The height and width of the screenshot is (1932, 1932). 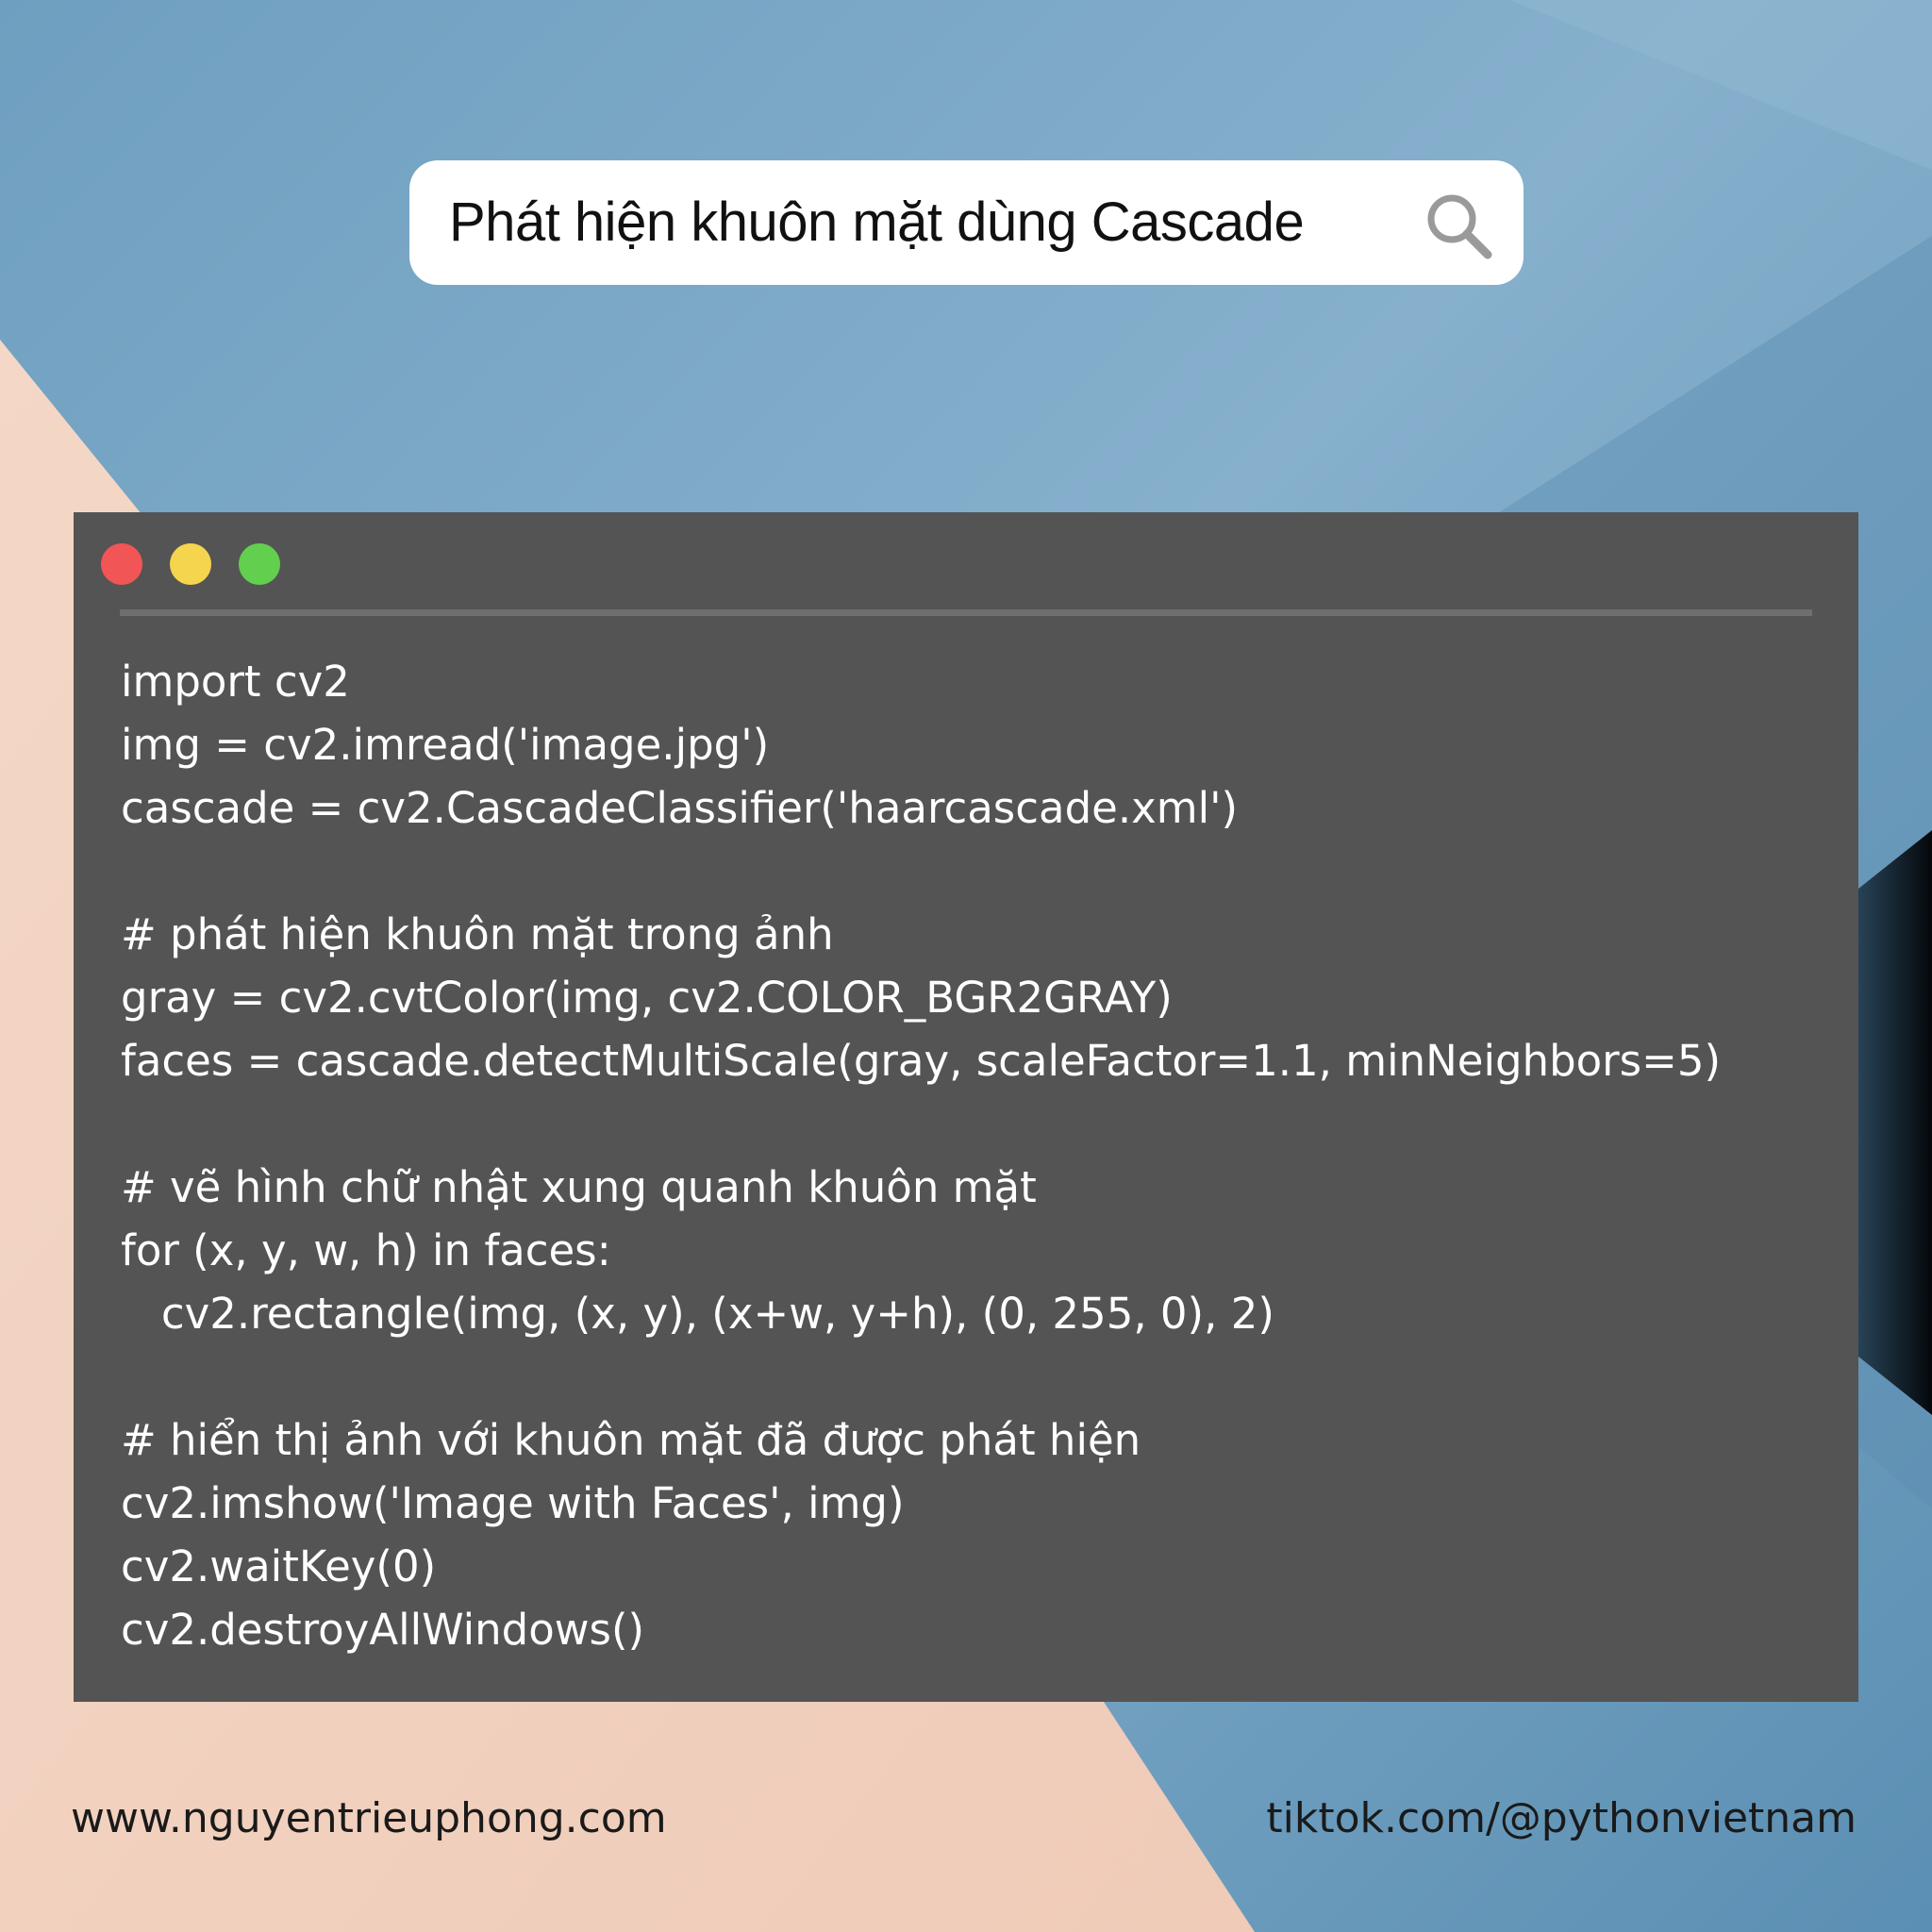 What do you see at coordinates (1459, 225) in the screenshot?
I see `search-icon` at bounding box center [1459, 225].